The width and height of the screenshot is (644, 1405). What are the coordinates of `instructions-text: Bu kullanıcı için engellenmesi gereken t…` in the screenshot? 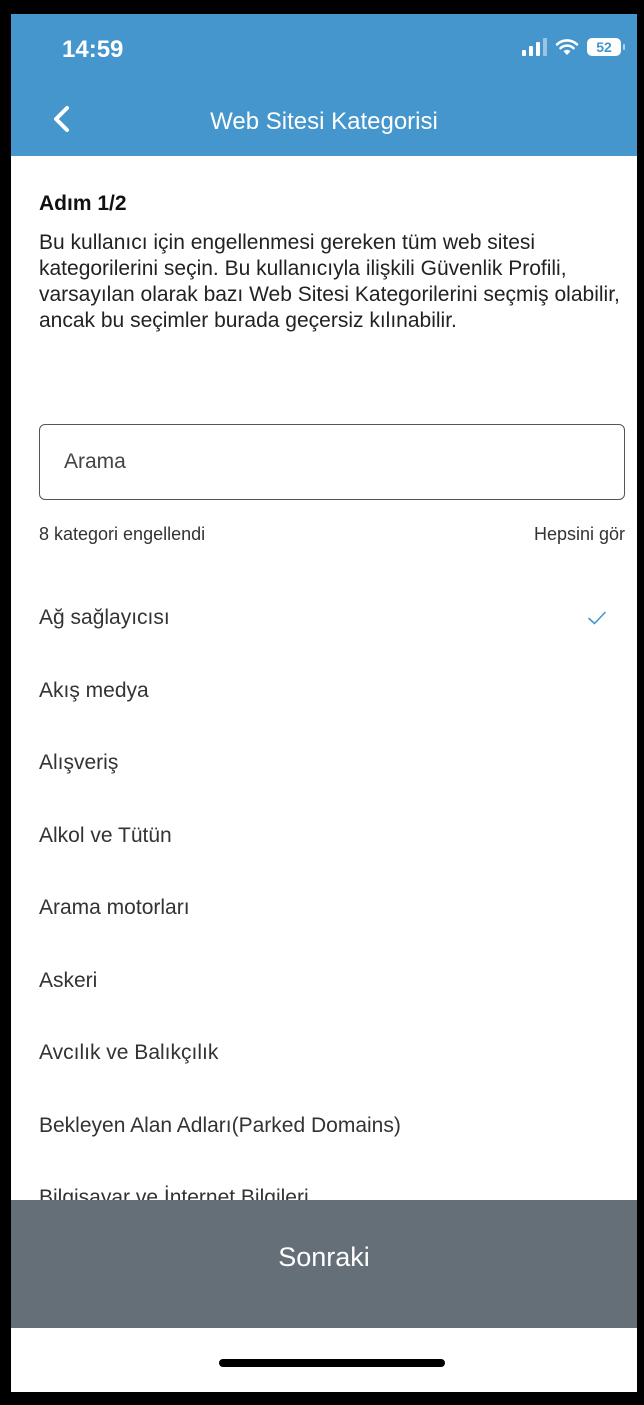 It's located at (329, 281).